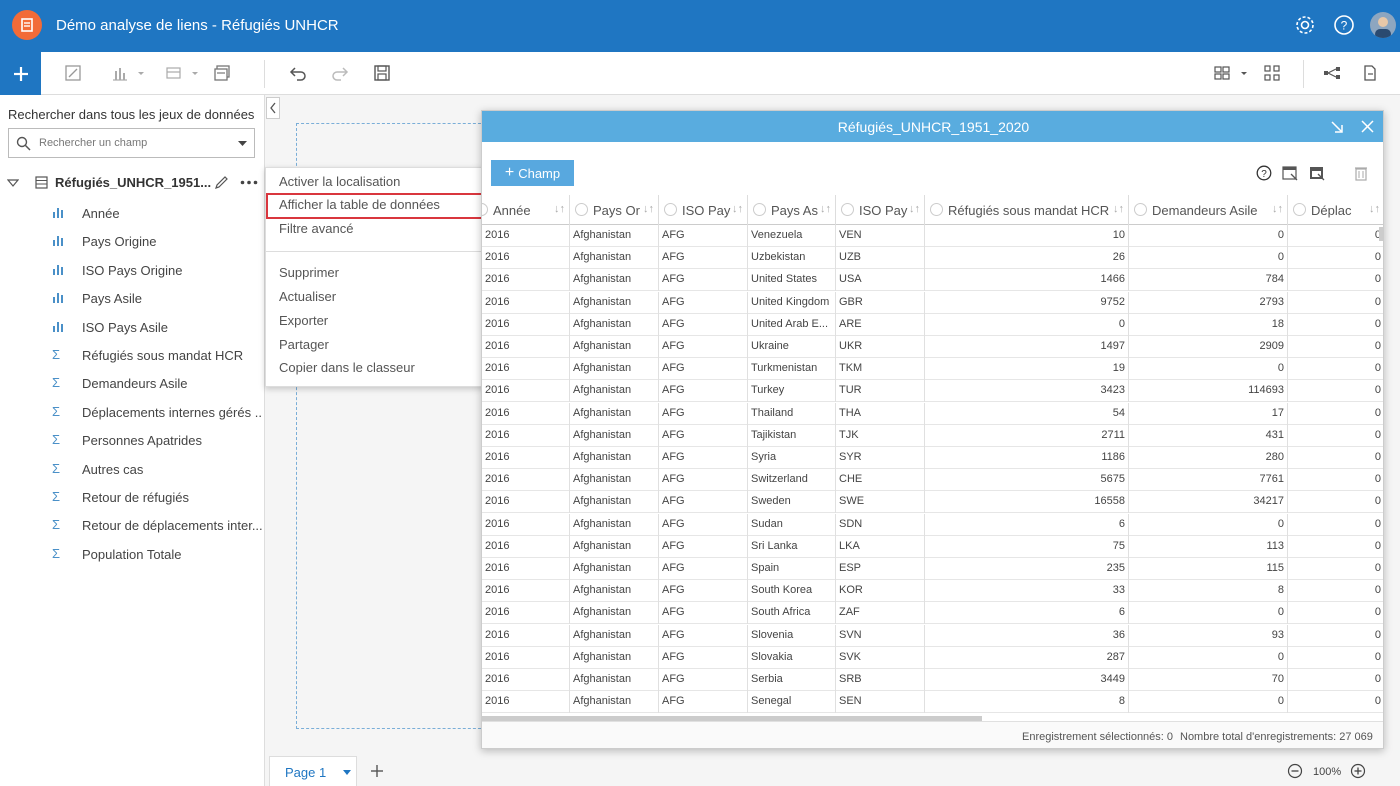 Image resolution: width=1400 pixels, height=786 pixels. What do you see at coordinates (1305, 25) in the screenshot?
I see `gear-icon` at bounding box center [1305, 25].